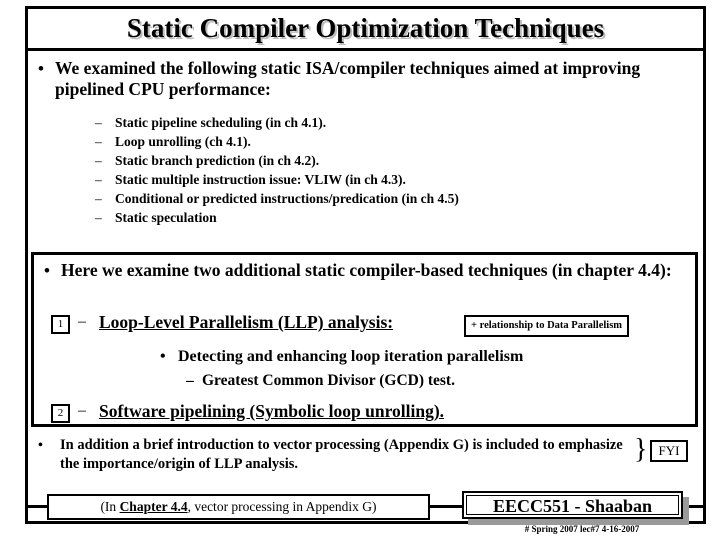  Describe the element at coordinates (110, 506) in the screenshot. I see `footer-reference-prefix: (In` at that location.